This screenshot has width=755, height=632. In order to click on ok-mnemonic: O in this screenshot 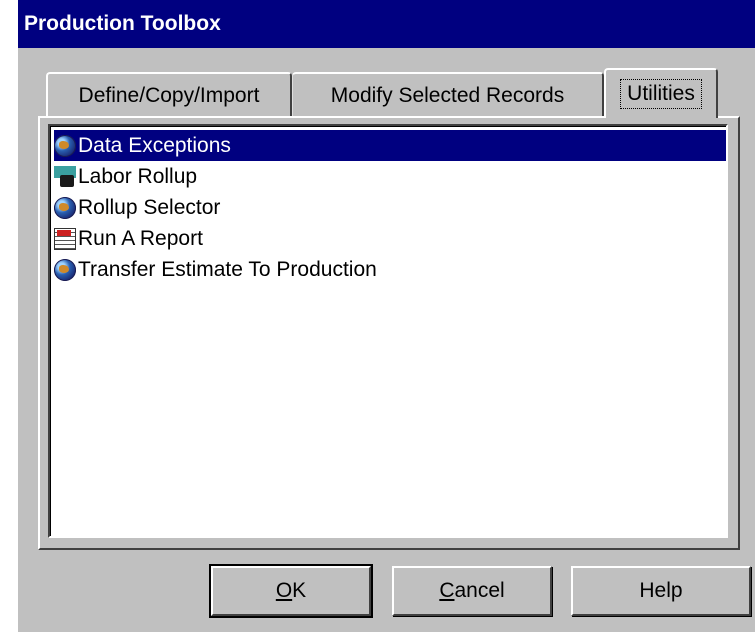, I will do `click(284, 590)`.